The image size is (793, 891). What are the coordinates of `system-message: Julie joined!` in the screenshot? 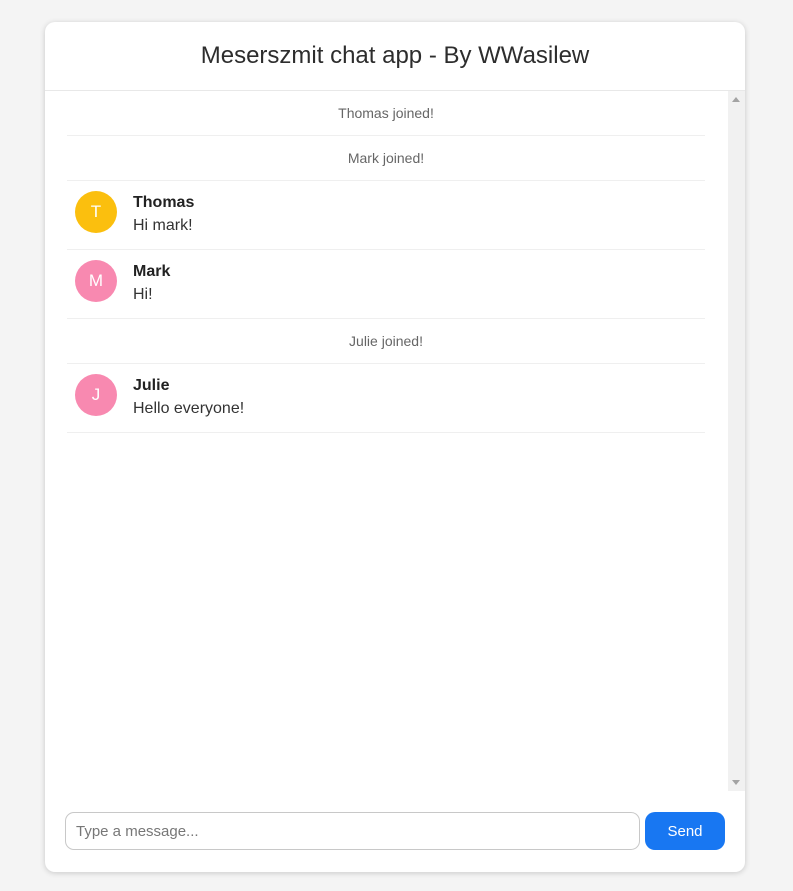 It's located at (386, 341).